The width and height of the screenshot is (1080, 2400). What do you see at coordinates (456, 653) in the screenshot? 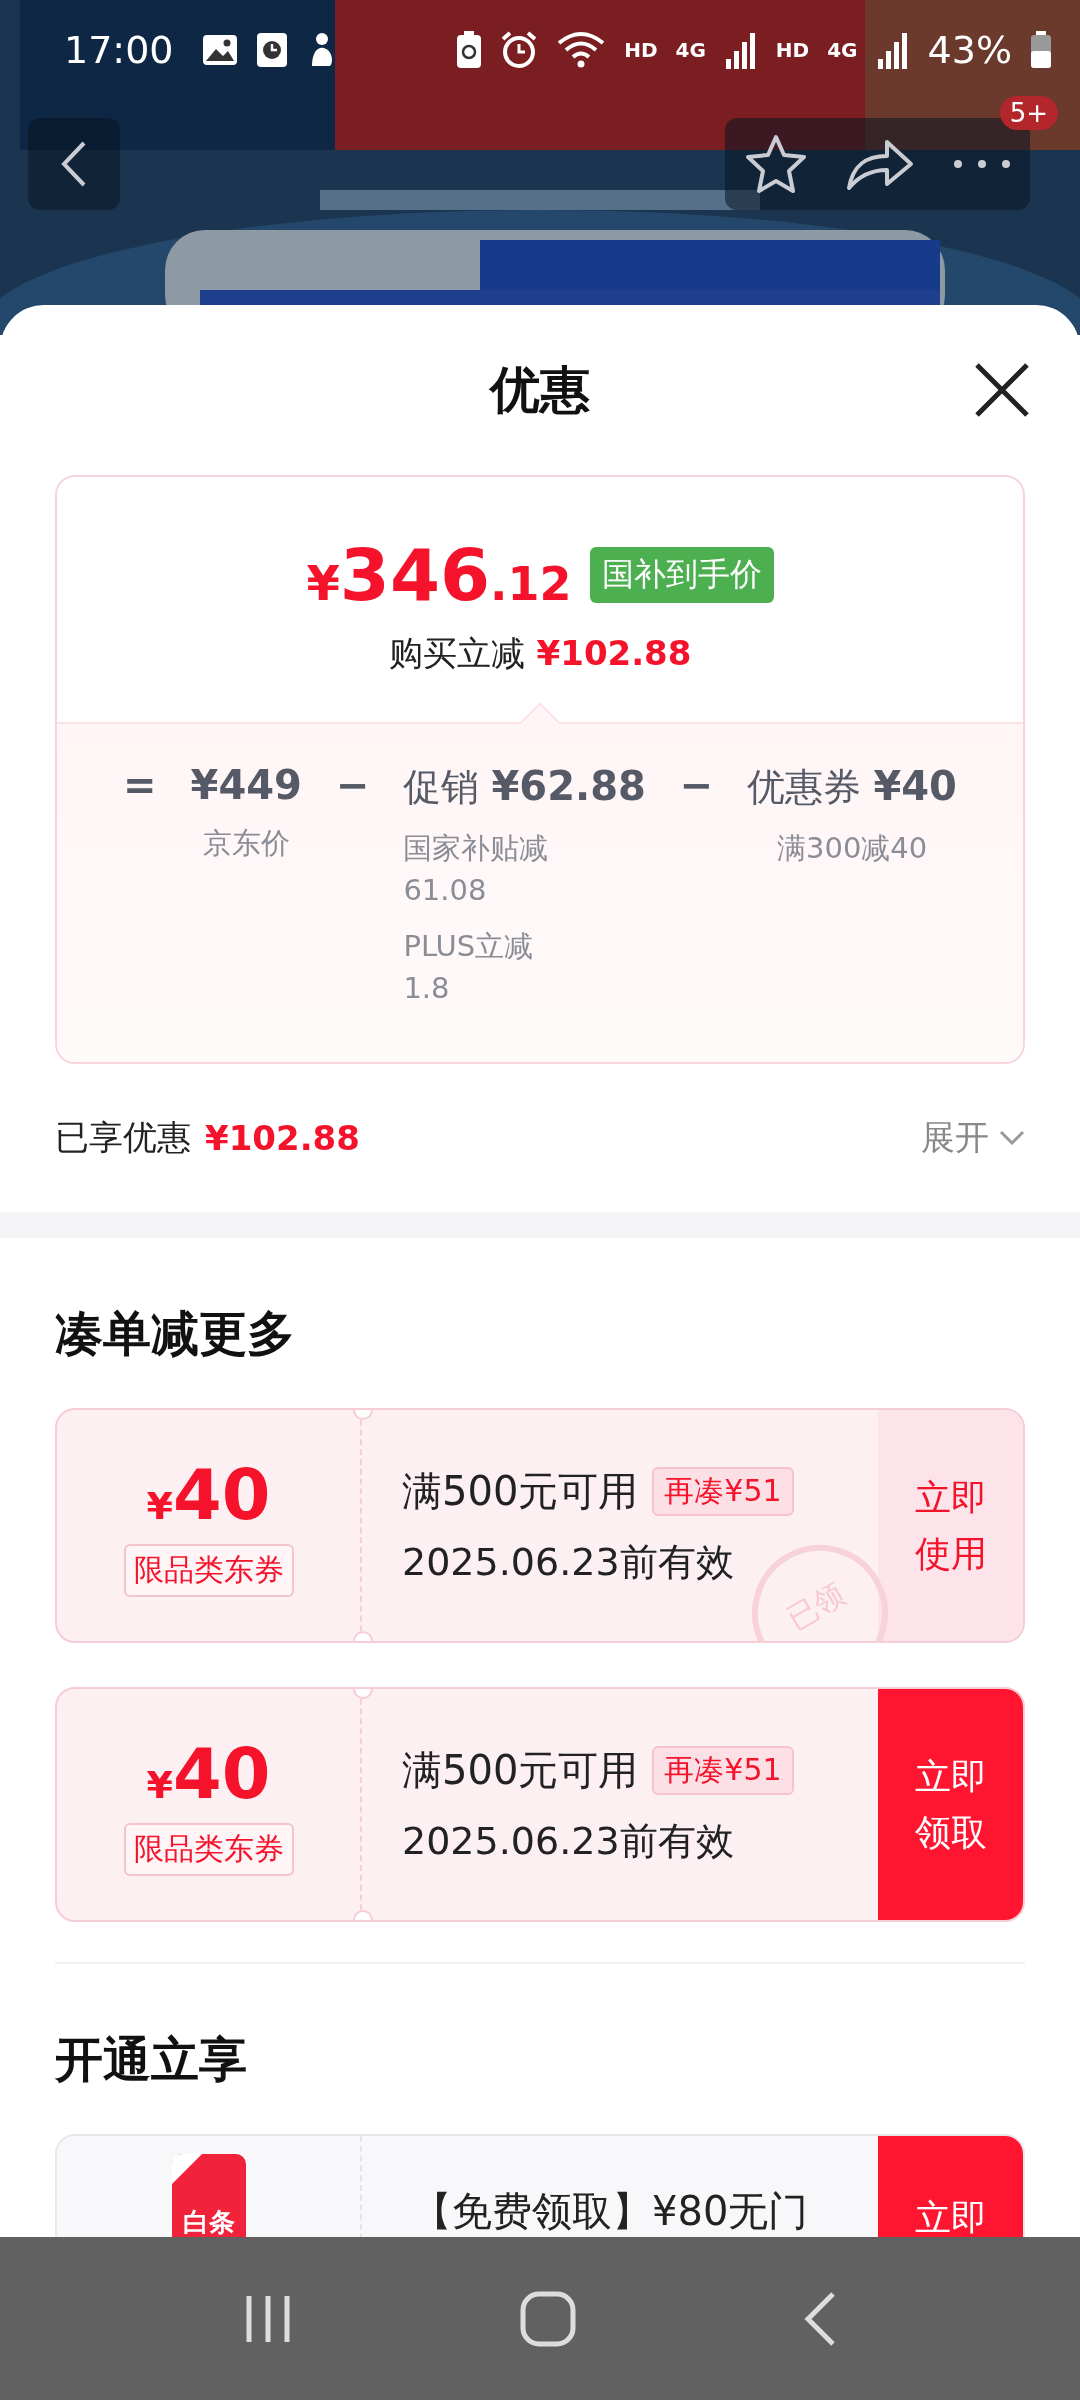
I see `reduction-label: 购买立减` at bounding box center [456, 653].